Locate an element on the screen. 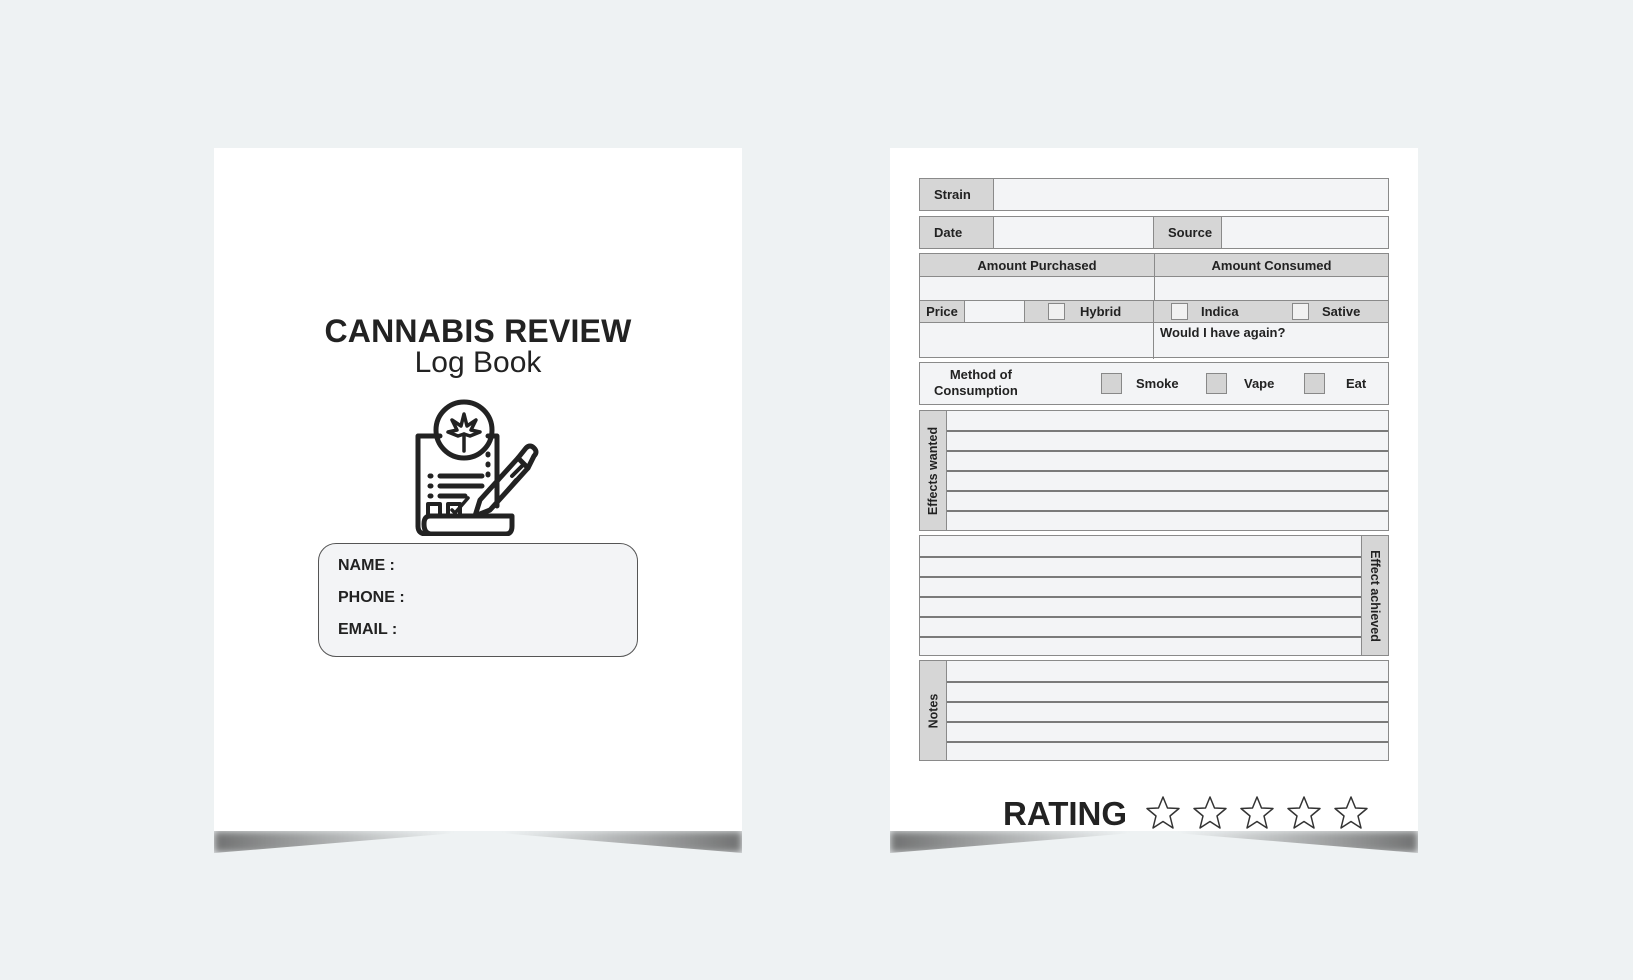  method-of-consumption-row: Method of Consumption Smoke Vape Eat is located at coordinates (1154, 383).